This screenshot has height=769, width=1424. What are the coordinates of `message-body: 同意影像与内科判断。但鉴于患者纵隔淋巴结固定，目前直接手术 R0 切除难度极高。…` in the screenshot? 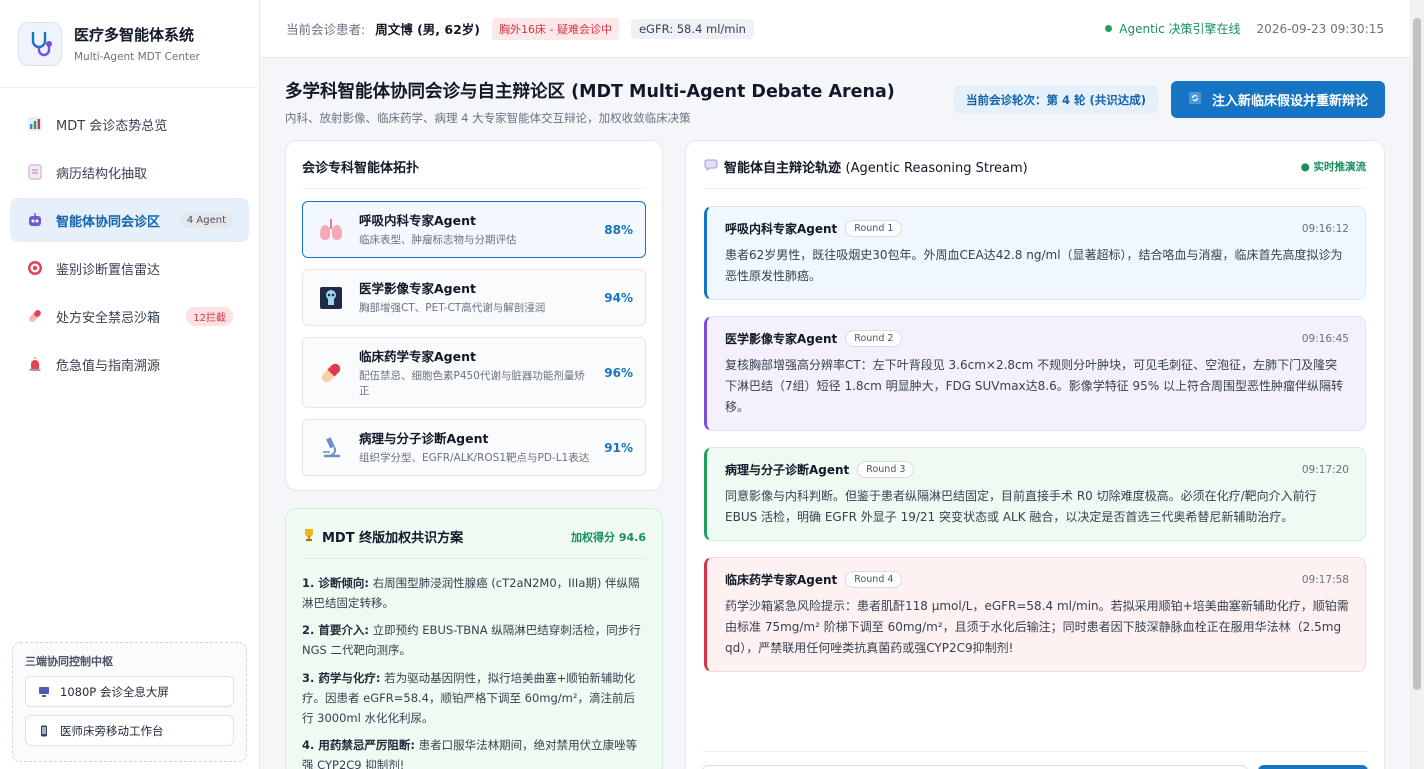 It's located at (1021, 506).